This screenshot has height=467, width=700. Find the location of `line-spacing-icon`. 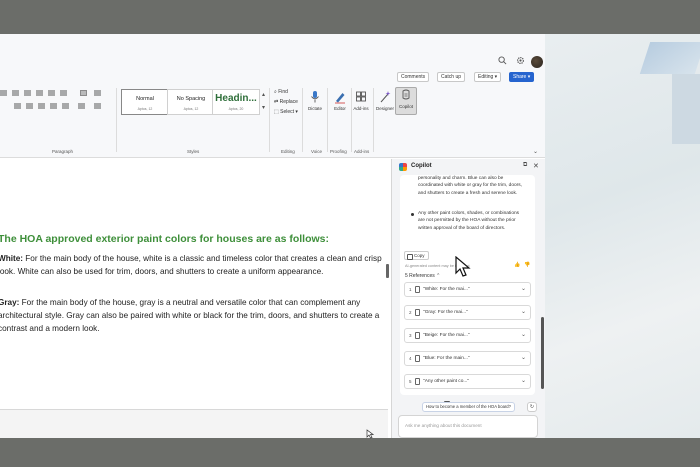

line-spacing-icon is located at coordinates (65, 106).